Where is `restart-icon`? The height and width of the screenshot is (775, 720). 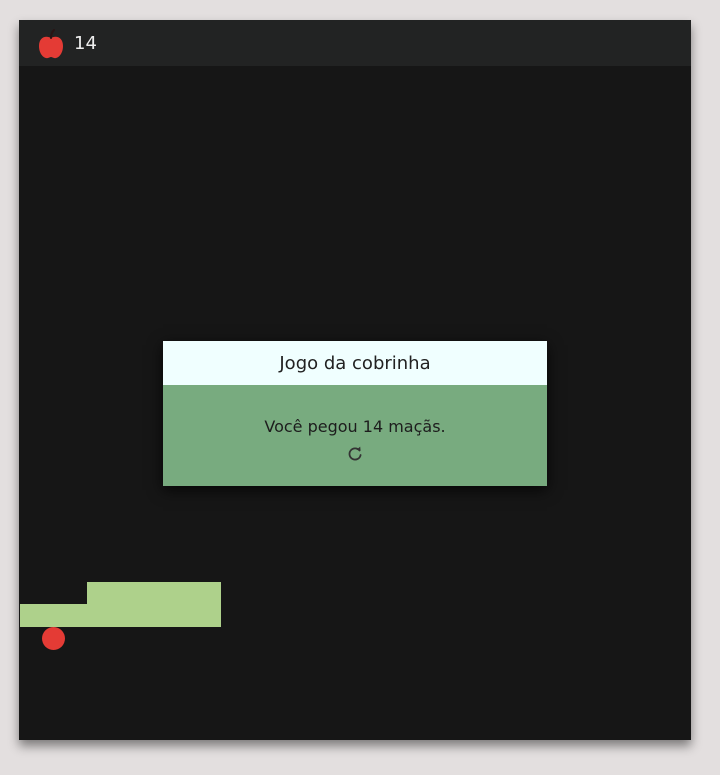 restart-icon is located at coordinates (355, 453).